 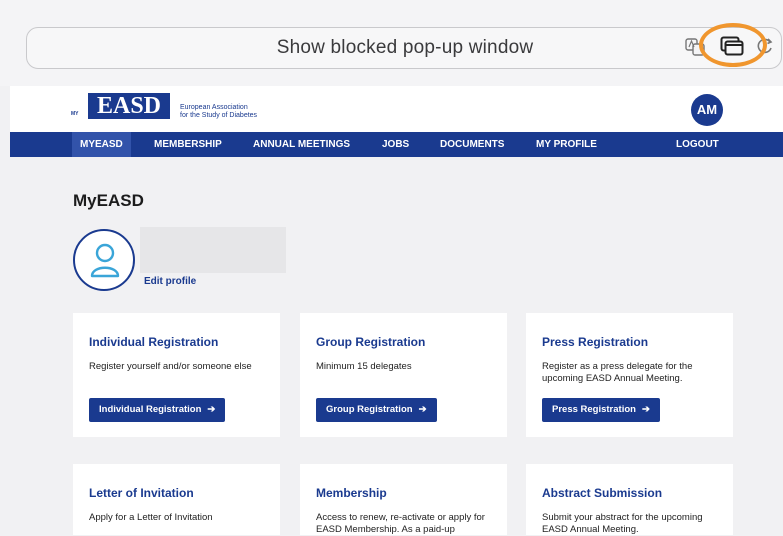 I want to click on nav-jobs: JOBS, so click(x=395, y=144).